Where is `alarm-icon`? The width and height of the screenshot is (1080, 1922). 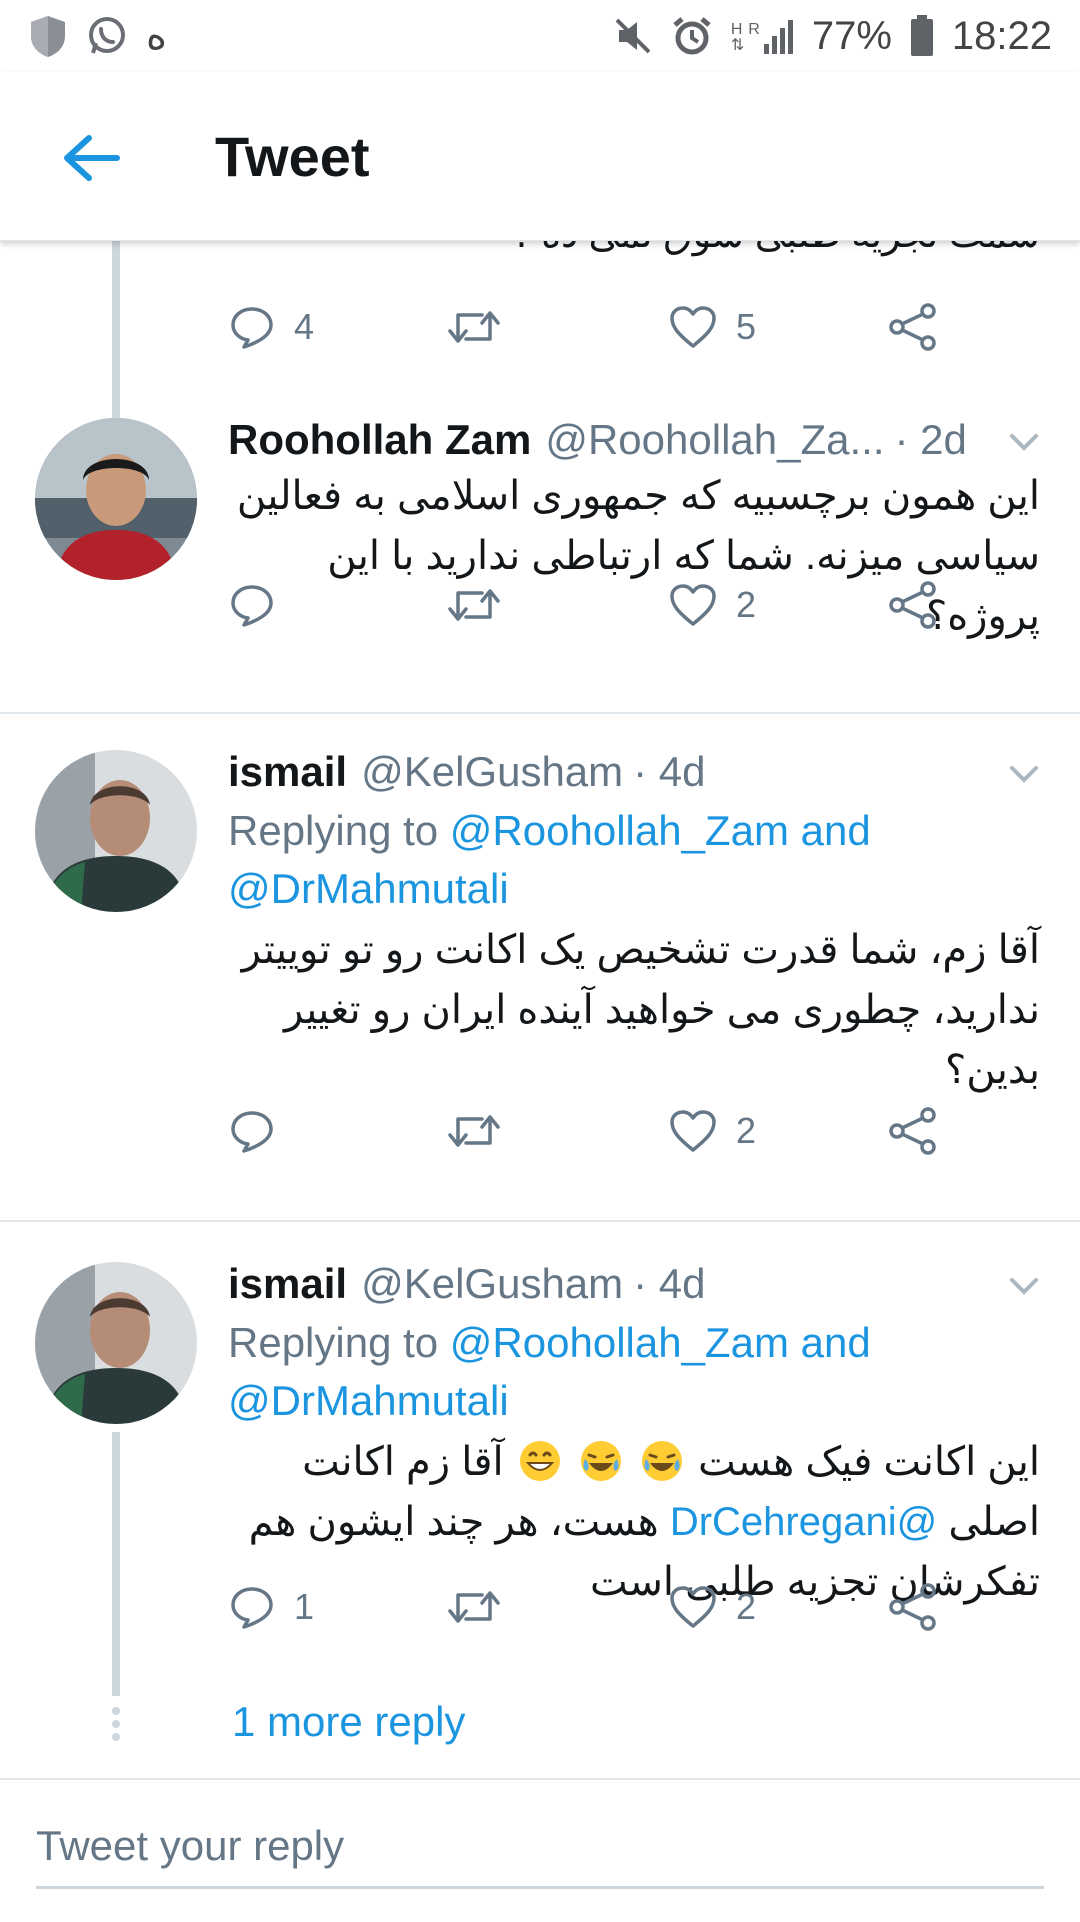 alarm-icon is located at coordinates (692, 36).